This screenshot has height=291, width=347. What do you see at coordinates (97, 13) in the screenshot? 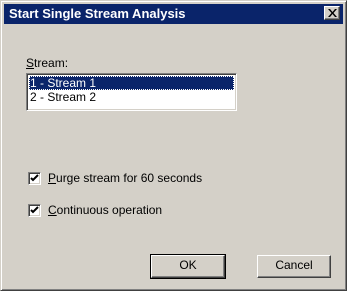
I see `window-title: Start Single Stream Analysis` at bounding box center [97, 13].